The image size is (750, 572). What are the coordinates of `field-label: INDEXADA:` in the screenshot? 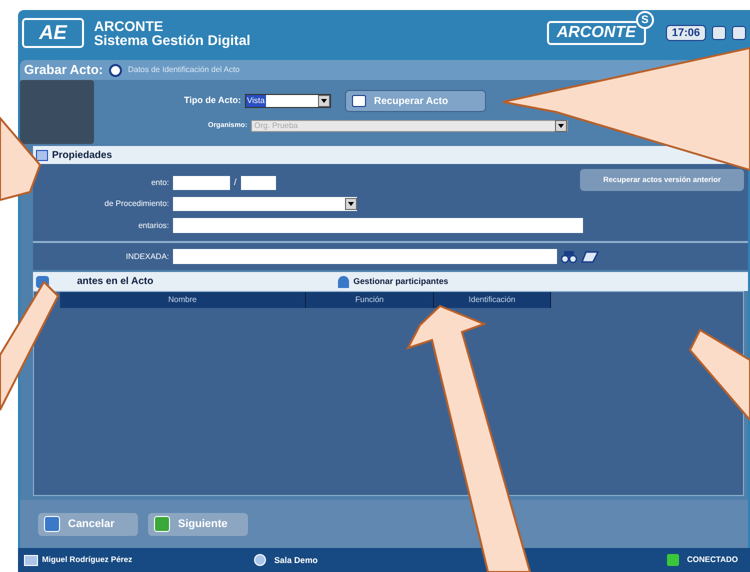 It's located at (146, 256).